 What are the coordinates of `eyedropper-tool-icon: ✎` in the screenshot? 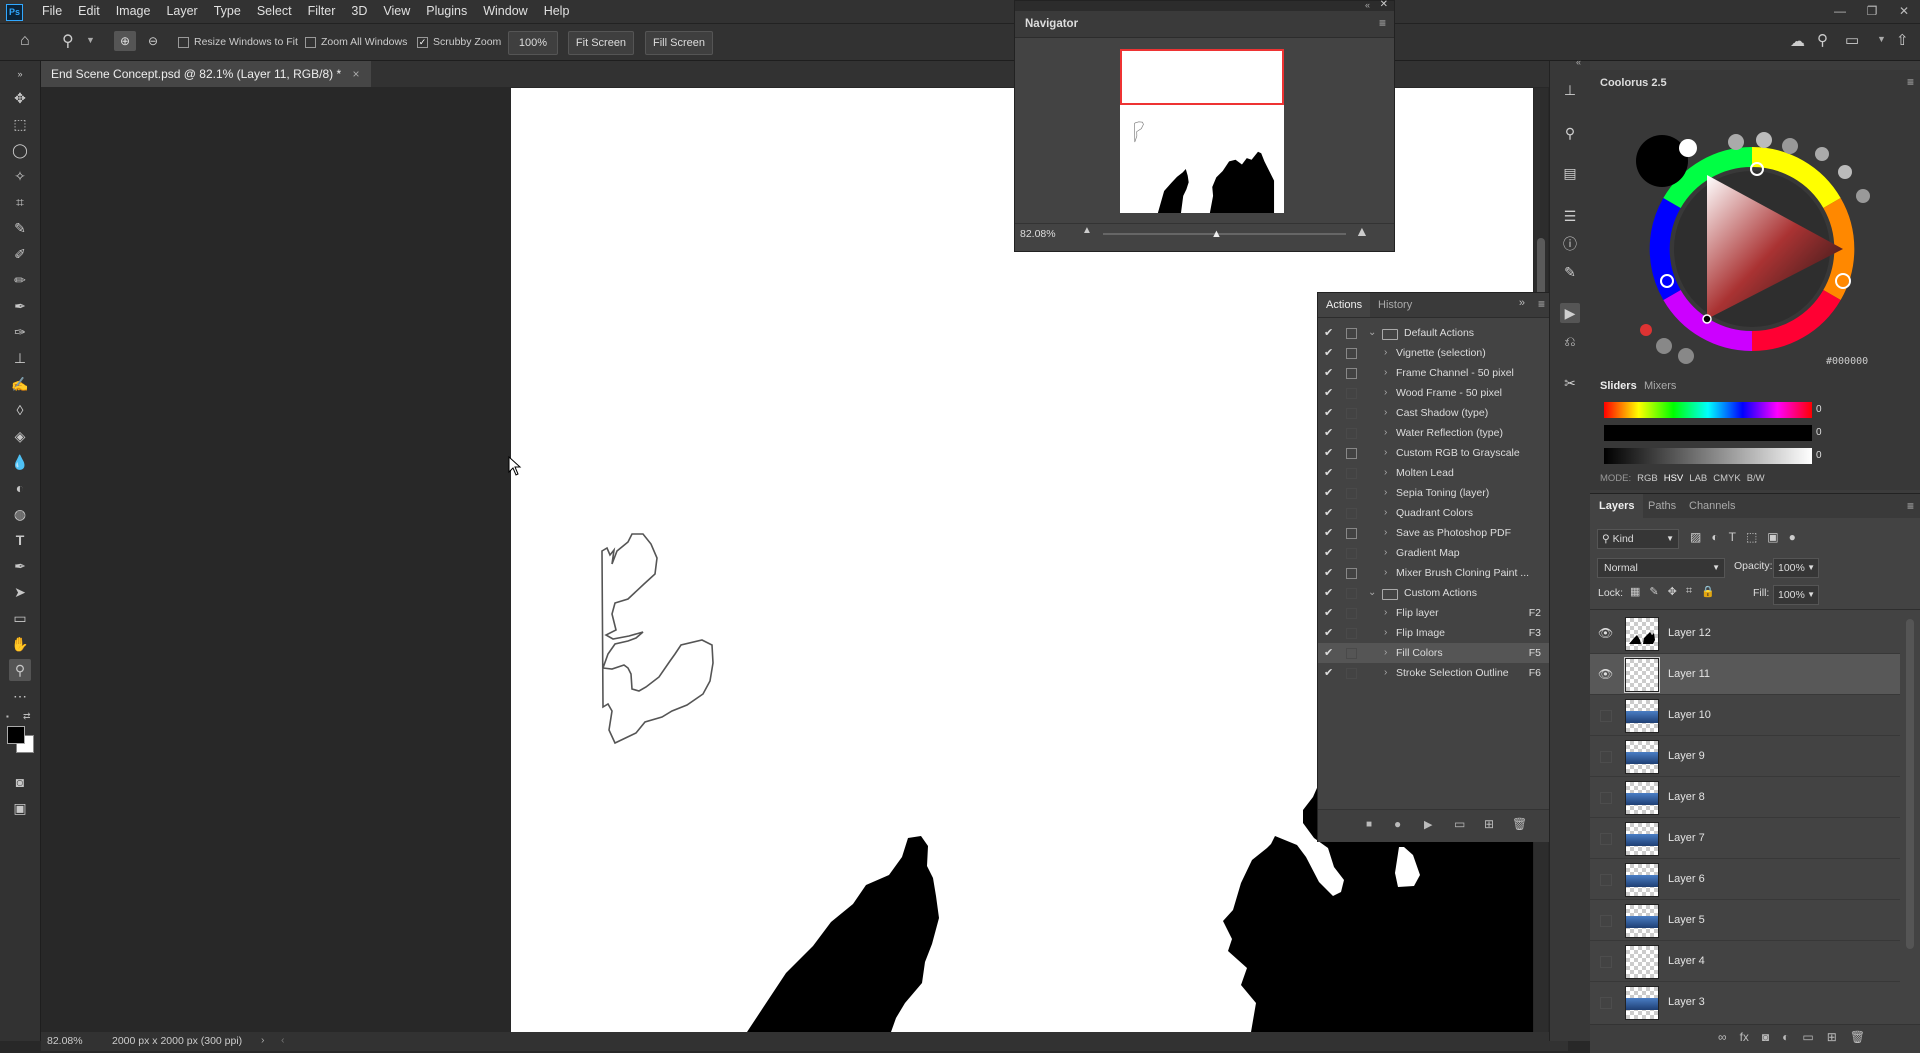 It's located at (20, 228).